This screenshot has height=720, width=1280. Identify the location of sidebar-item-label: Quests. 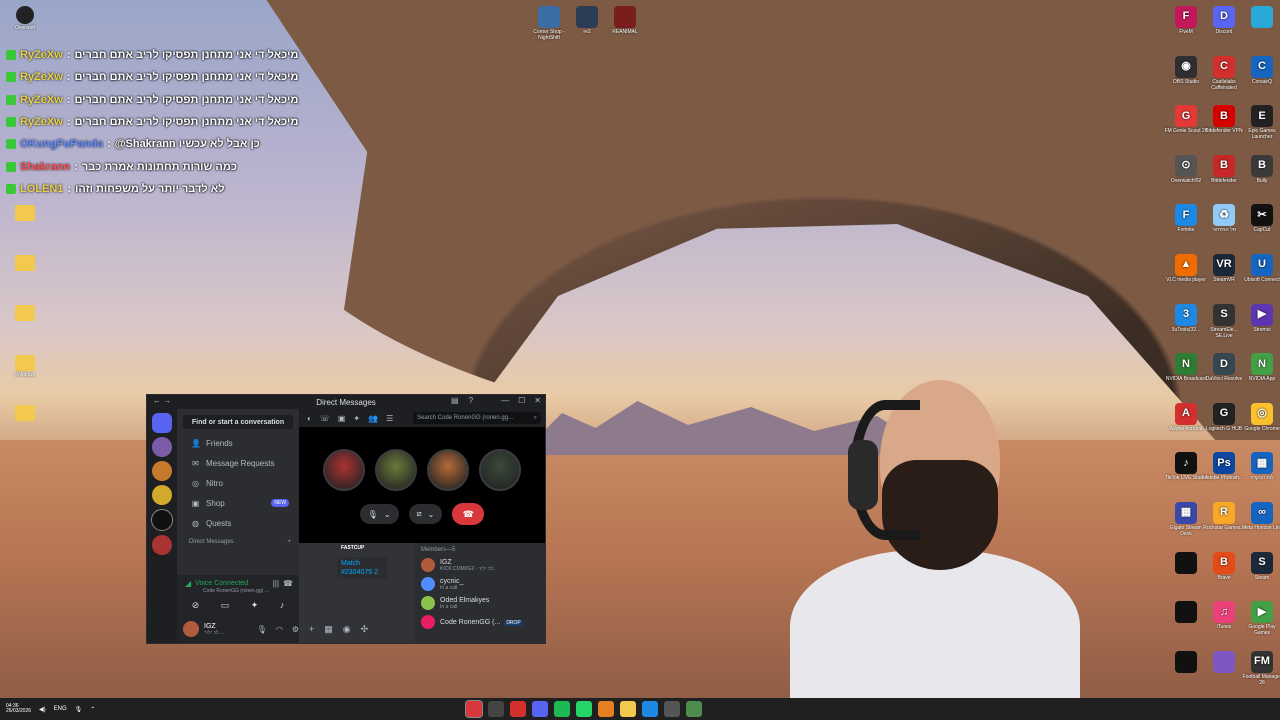
(219, 523).